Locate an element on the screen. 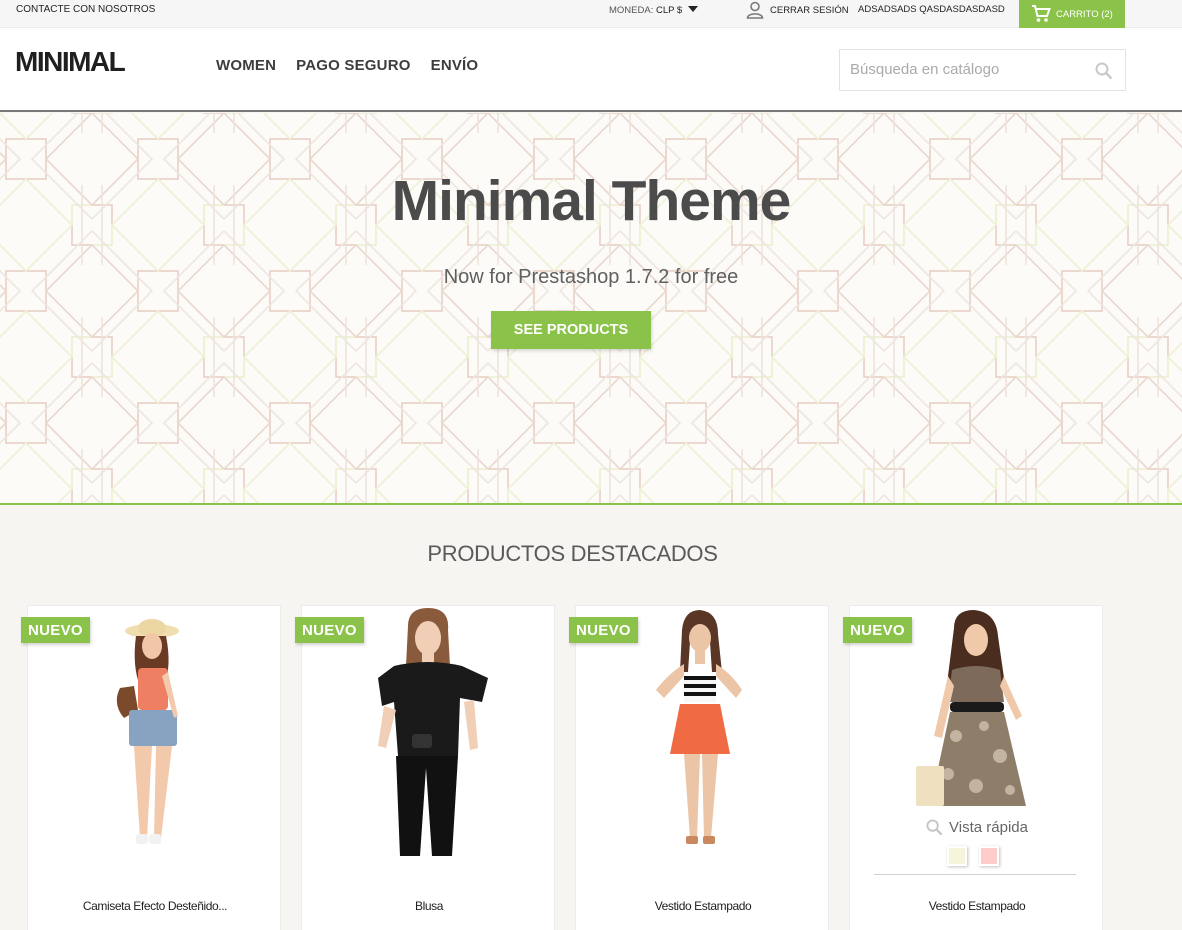 This screenshot has height=930, width=1182. color-swatch-beige is located at coordinates (957, 856).